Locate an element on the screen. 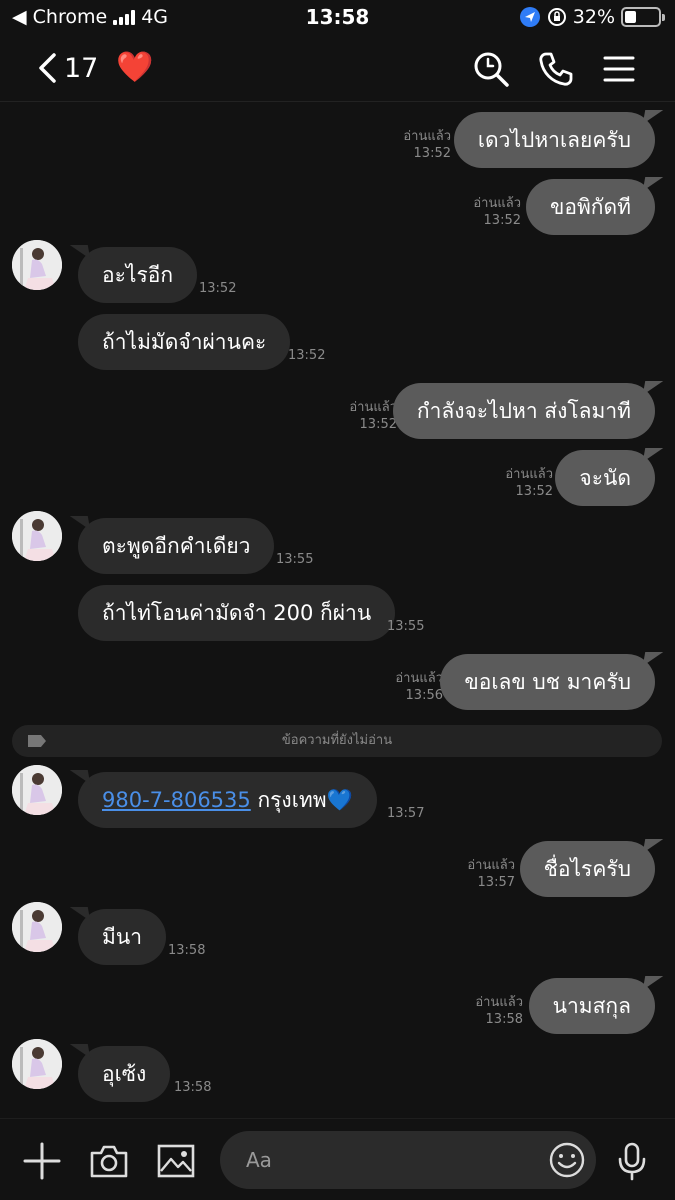  rotation-lock-icon is located at coordinates (556, 17).